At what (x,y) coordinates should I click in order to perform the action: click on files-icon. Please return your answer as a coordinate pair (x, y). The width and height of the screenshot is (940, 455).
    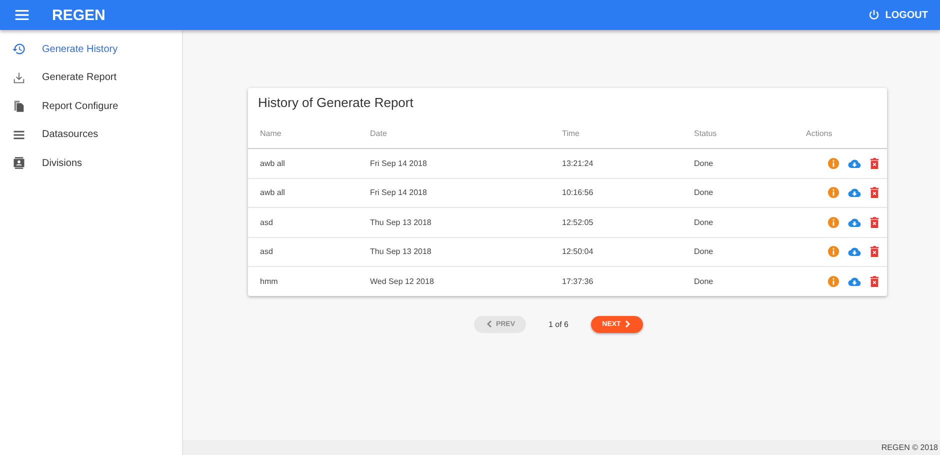
    Looking at the image, I should click on (19, 106).